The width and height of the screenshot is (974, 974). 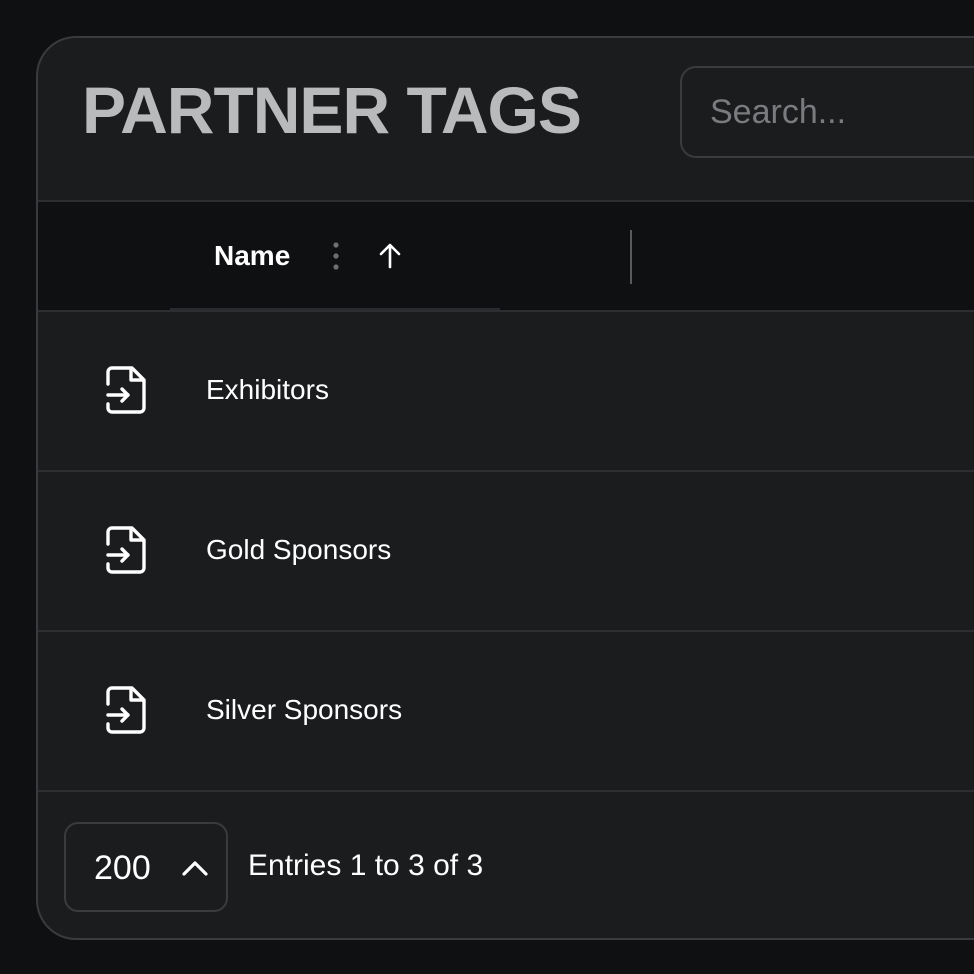 I want to click on search-input, so click(x=827, y=112).